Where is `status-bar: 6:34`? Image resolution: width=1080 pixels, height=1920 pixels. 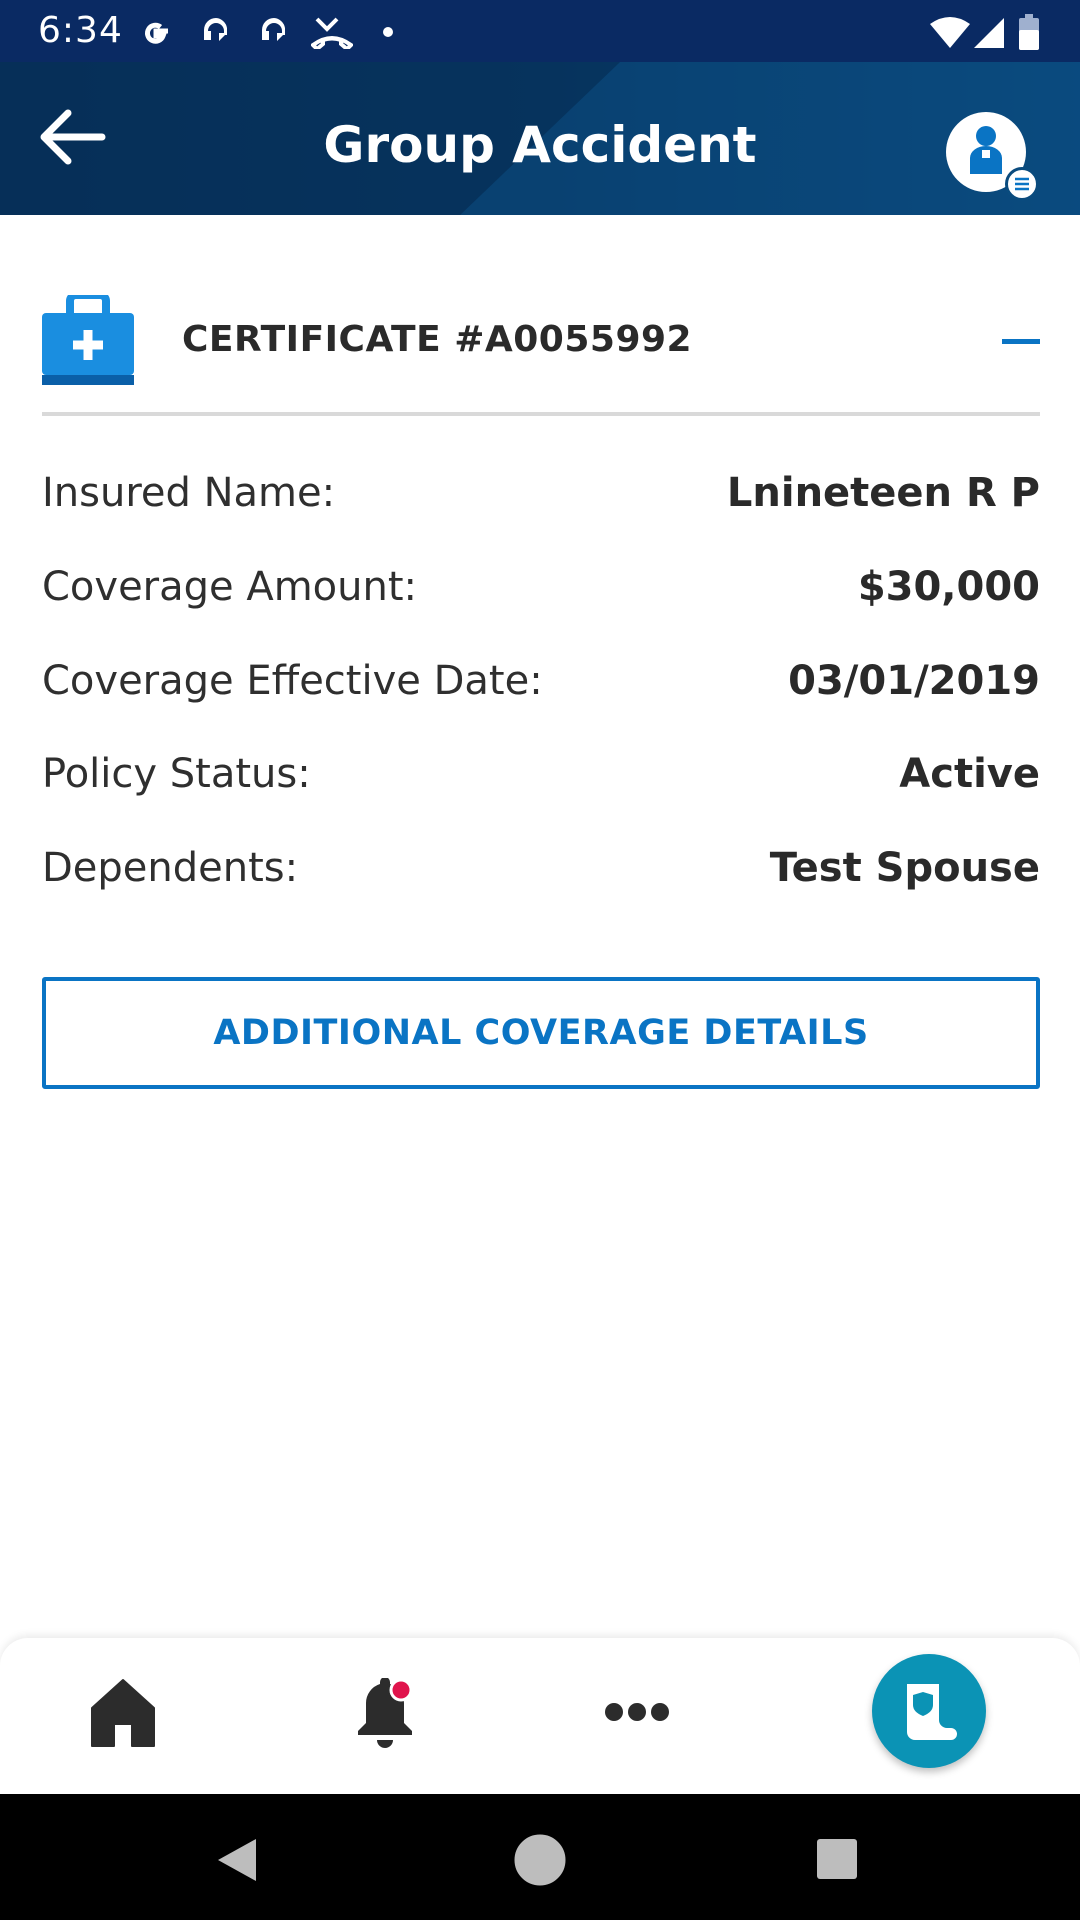
status-bar: 6:34 is located at coordinates (540, 31).